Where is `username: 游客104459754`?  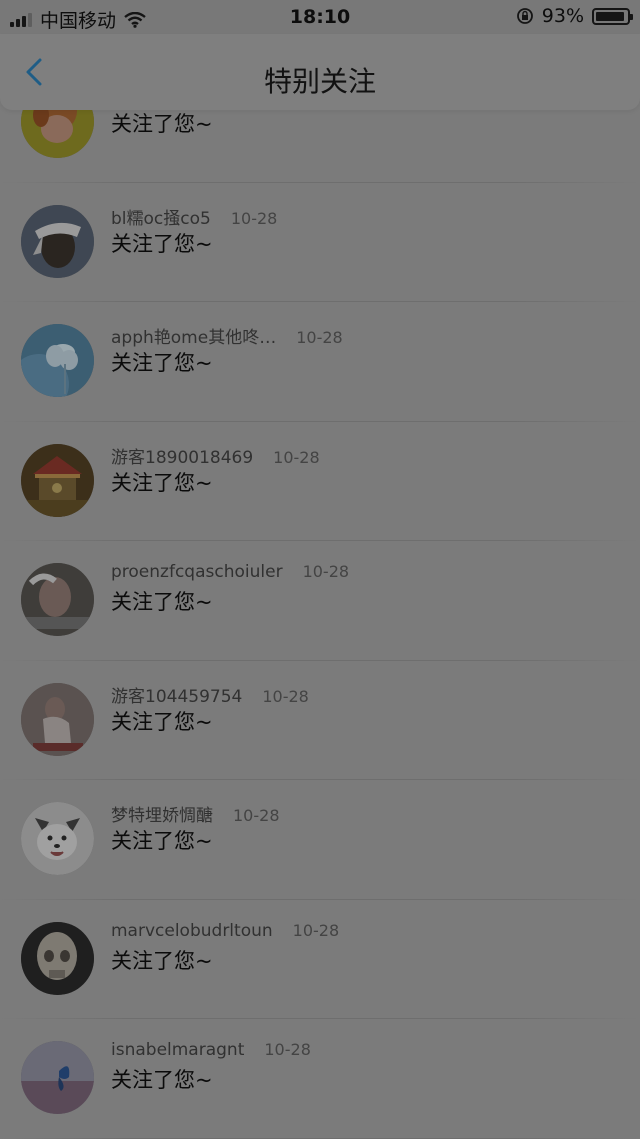
username: 游客104459754 is located at coordinates (177, 696).